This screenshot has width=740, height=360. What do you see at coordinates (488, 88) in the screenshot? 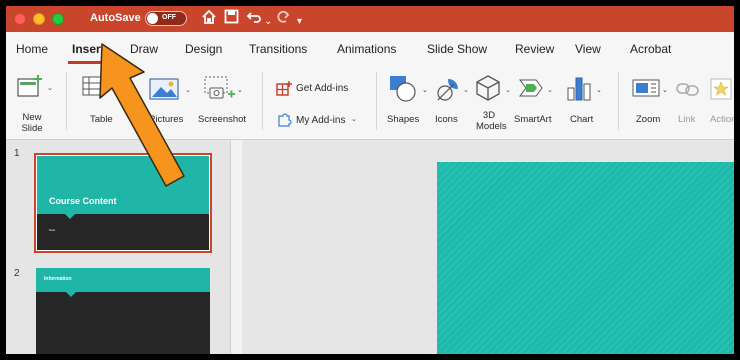
I see `3d-cube-icon` at bounding box center [488, 88].